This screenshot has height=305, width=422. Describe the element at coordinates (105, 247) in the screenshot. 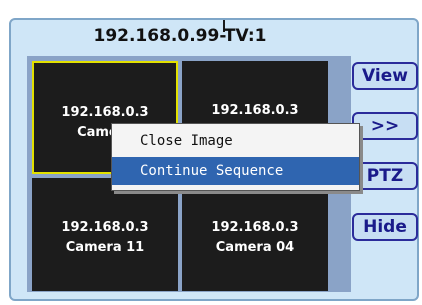

I see `camera-name: Camera 11` at that location.